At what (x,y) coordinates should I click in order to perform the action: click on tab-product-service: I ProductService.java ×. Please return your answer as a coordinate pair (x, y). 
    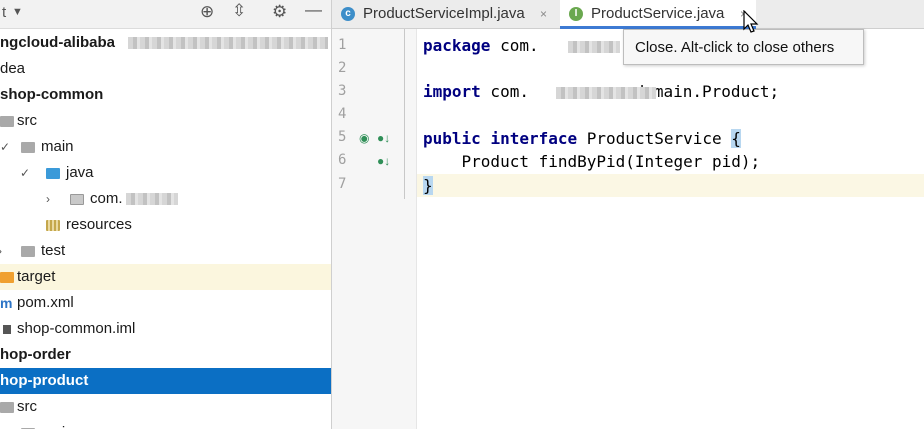
    Looking at the image, I should click on (658, 14).